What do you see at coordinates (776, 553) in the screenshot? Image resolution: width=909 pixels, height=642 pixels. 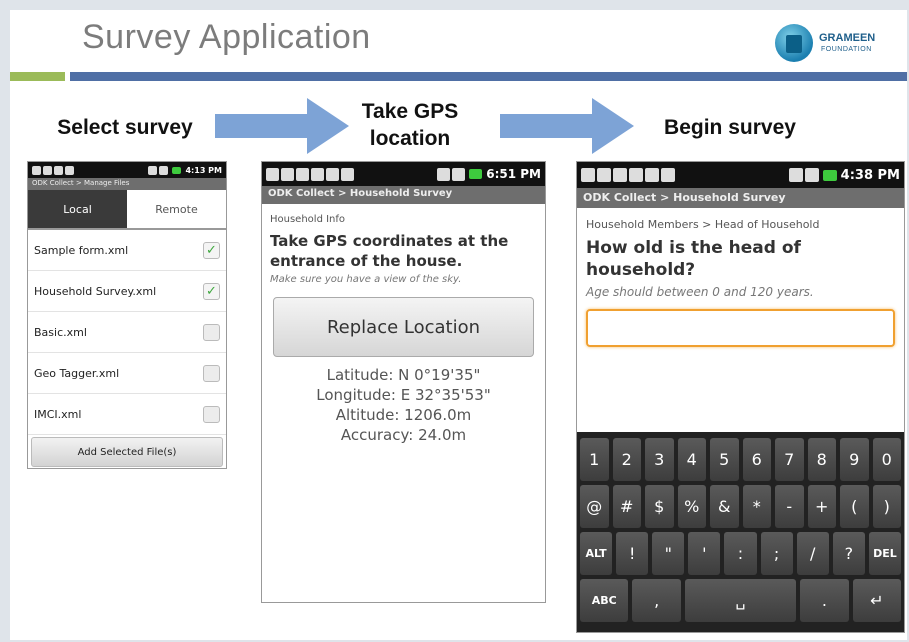 I see `key-semicolon: ;` at bounding box center [776, 553].